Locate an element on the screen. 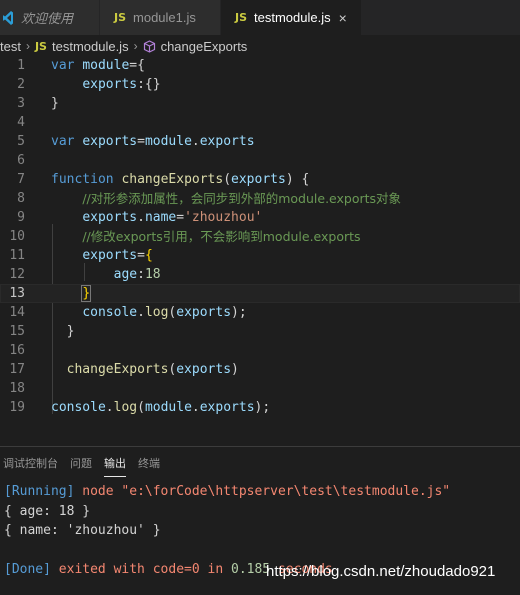 This screenshot has height=595, width=520. code-line: 14 console.log(exports); is located at coordinates (260, 312).